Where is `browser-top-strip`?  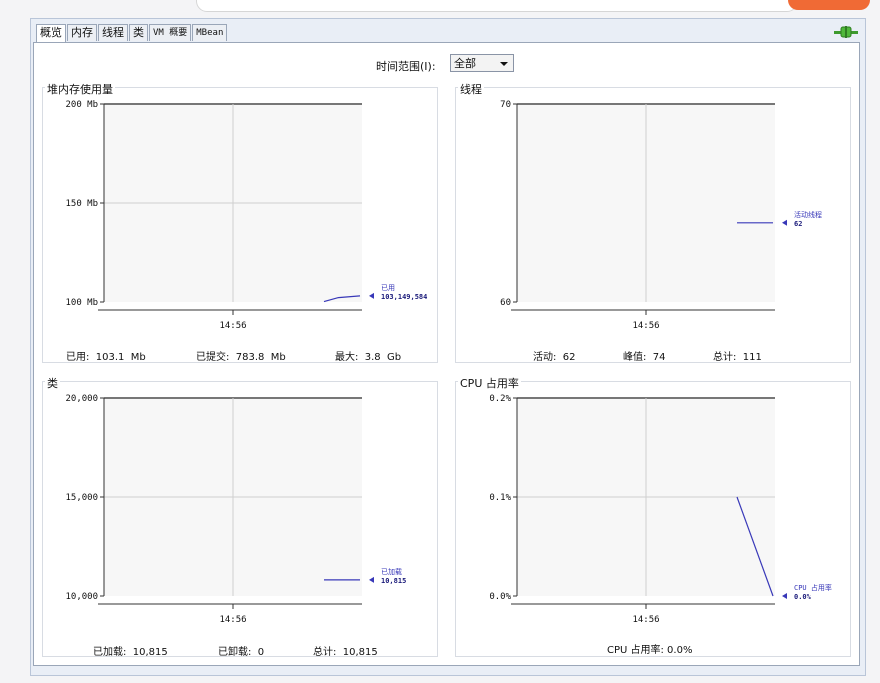
browser-top-strip is located at coordinates (440, 7).